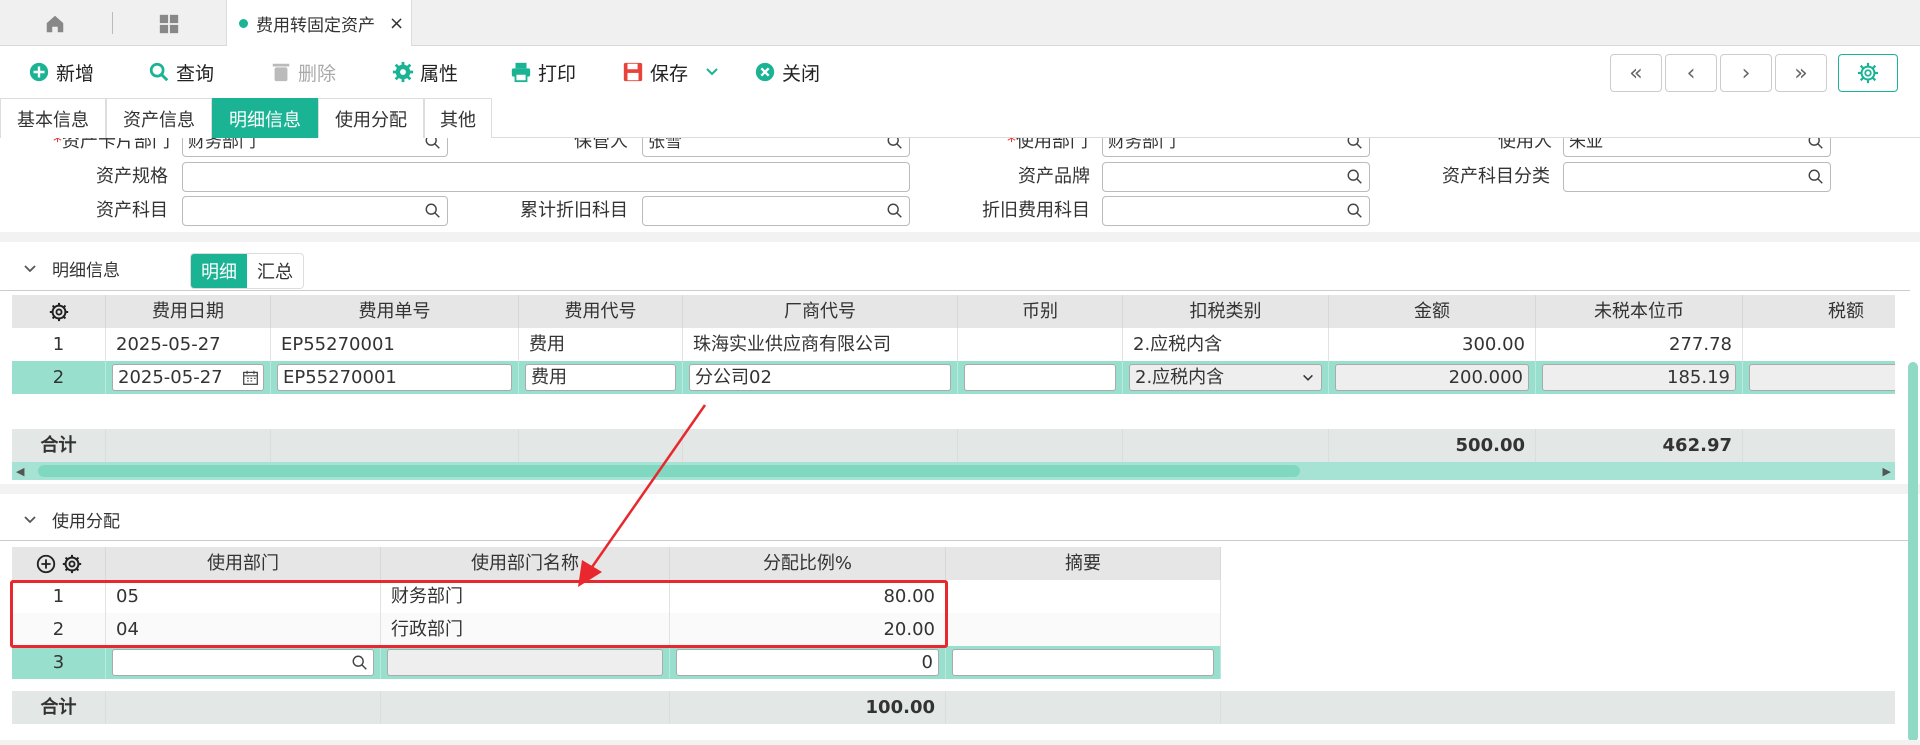 The image size is (1920, 745). I want to click on keeper-input: 张雪, so click(776, 147).